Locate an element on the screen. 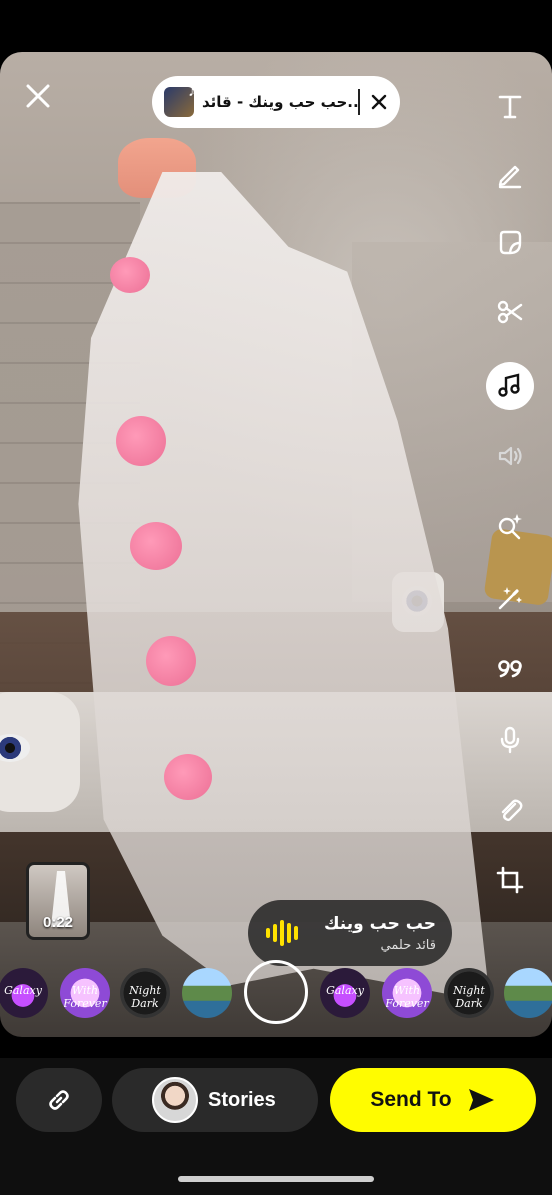  close-button is located at coordinates (38, 96).